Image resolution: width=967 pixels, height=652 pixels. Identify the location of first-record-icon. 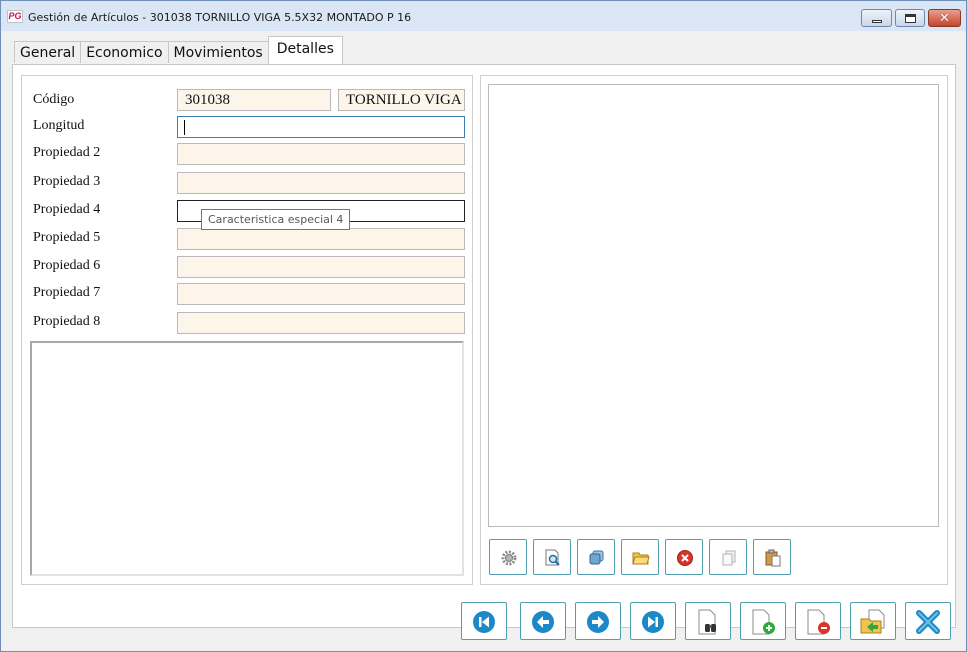
(484, 622).